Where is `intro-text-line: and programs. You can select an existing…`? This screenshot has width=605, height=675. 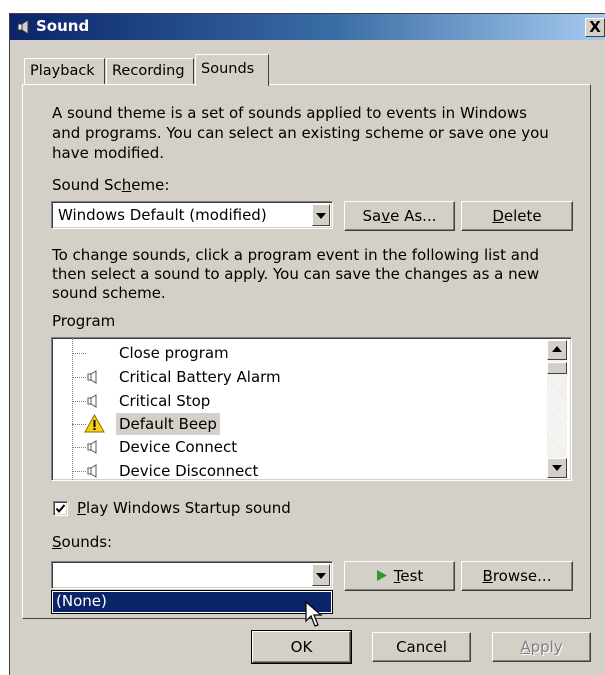
intro-text-line: and programs. You can select an existing… is located at coordinates (300, 133).